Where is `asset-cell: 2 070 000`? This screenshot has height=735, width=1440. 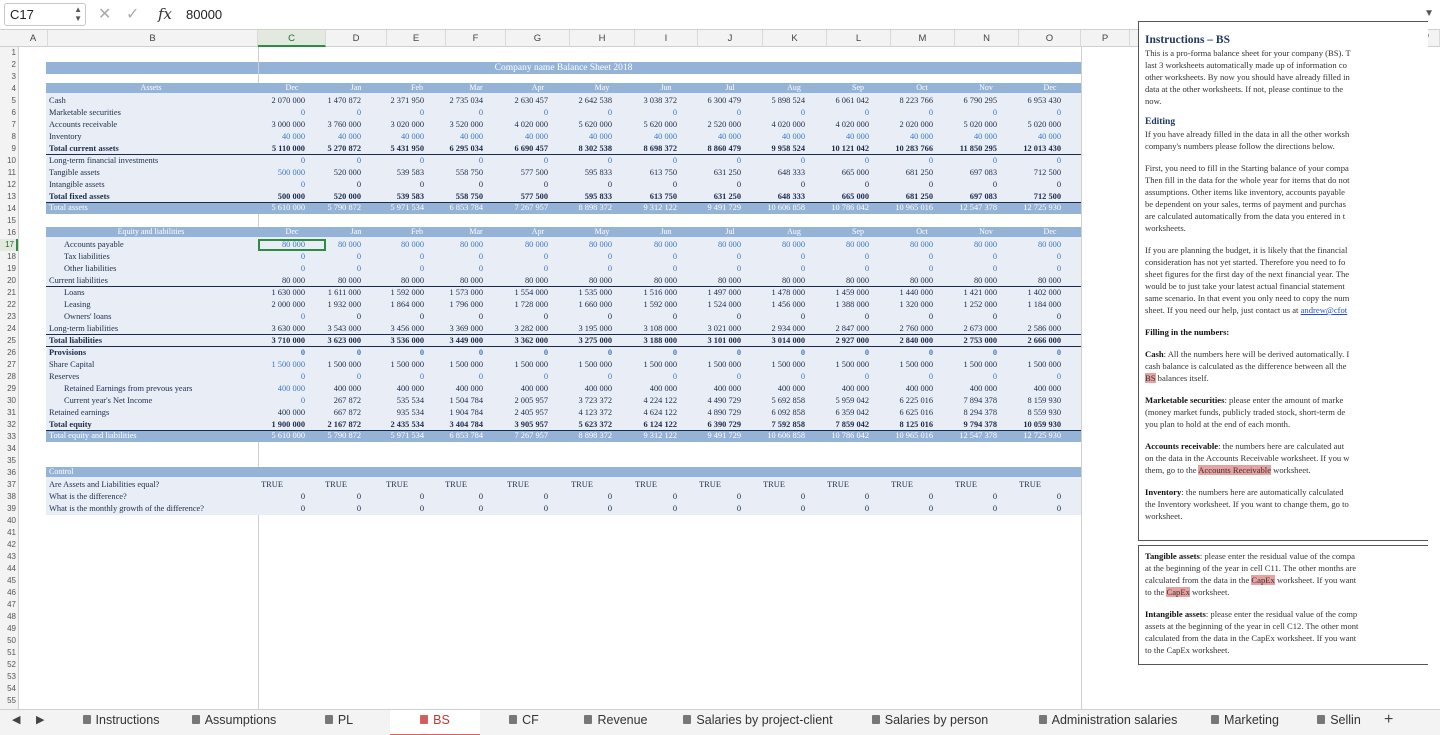
asset-cell: 2 070 000 is located at coordinates (275, 101).